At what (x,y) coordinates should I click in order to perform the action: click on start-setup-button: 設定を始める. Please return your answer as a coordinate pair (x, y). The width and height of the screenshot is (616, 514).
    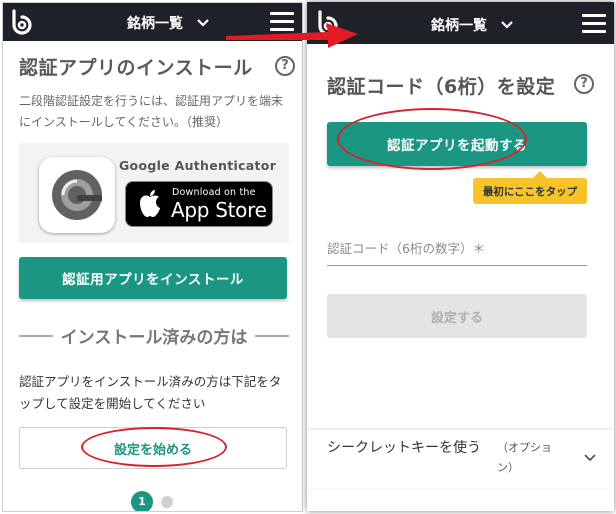
    Looking at the image, I should click on (153, 448).